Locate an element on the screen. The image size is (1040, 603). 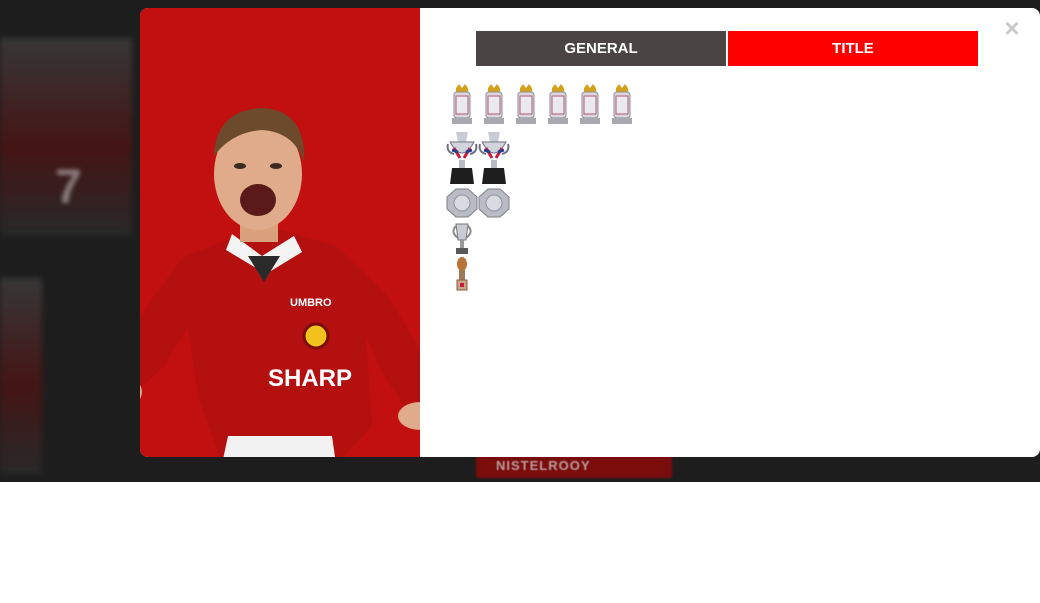
champions-league-trophy-icon is located at coordinates (462, 239).